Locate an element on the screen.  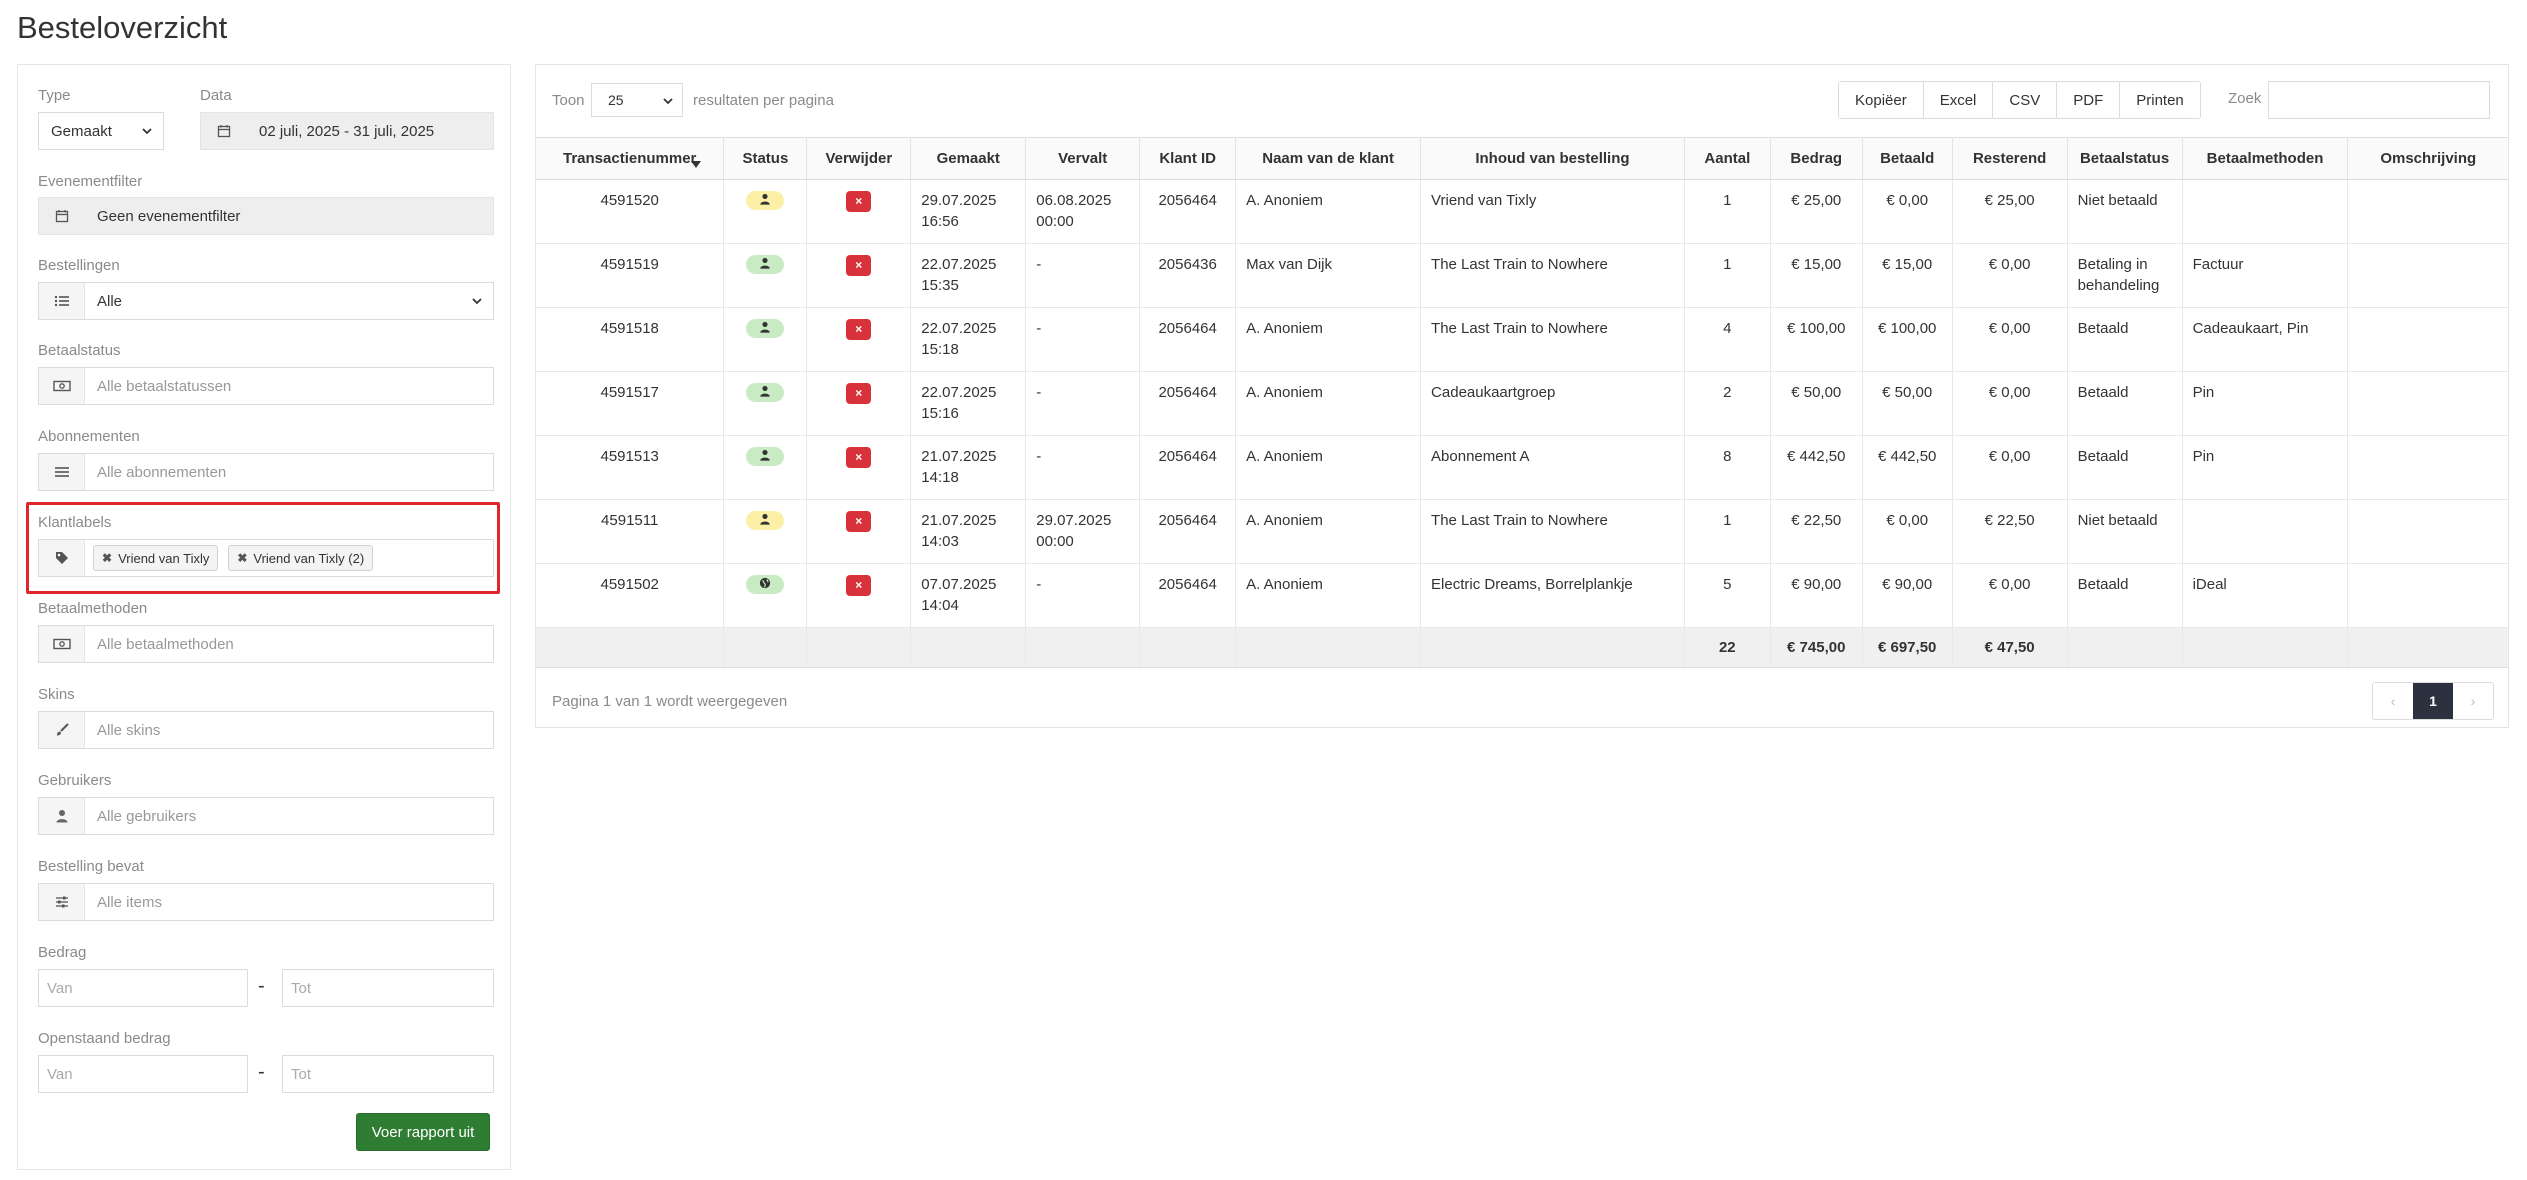
type-select: Gemaakt is located at coordinates (101, 131).